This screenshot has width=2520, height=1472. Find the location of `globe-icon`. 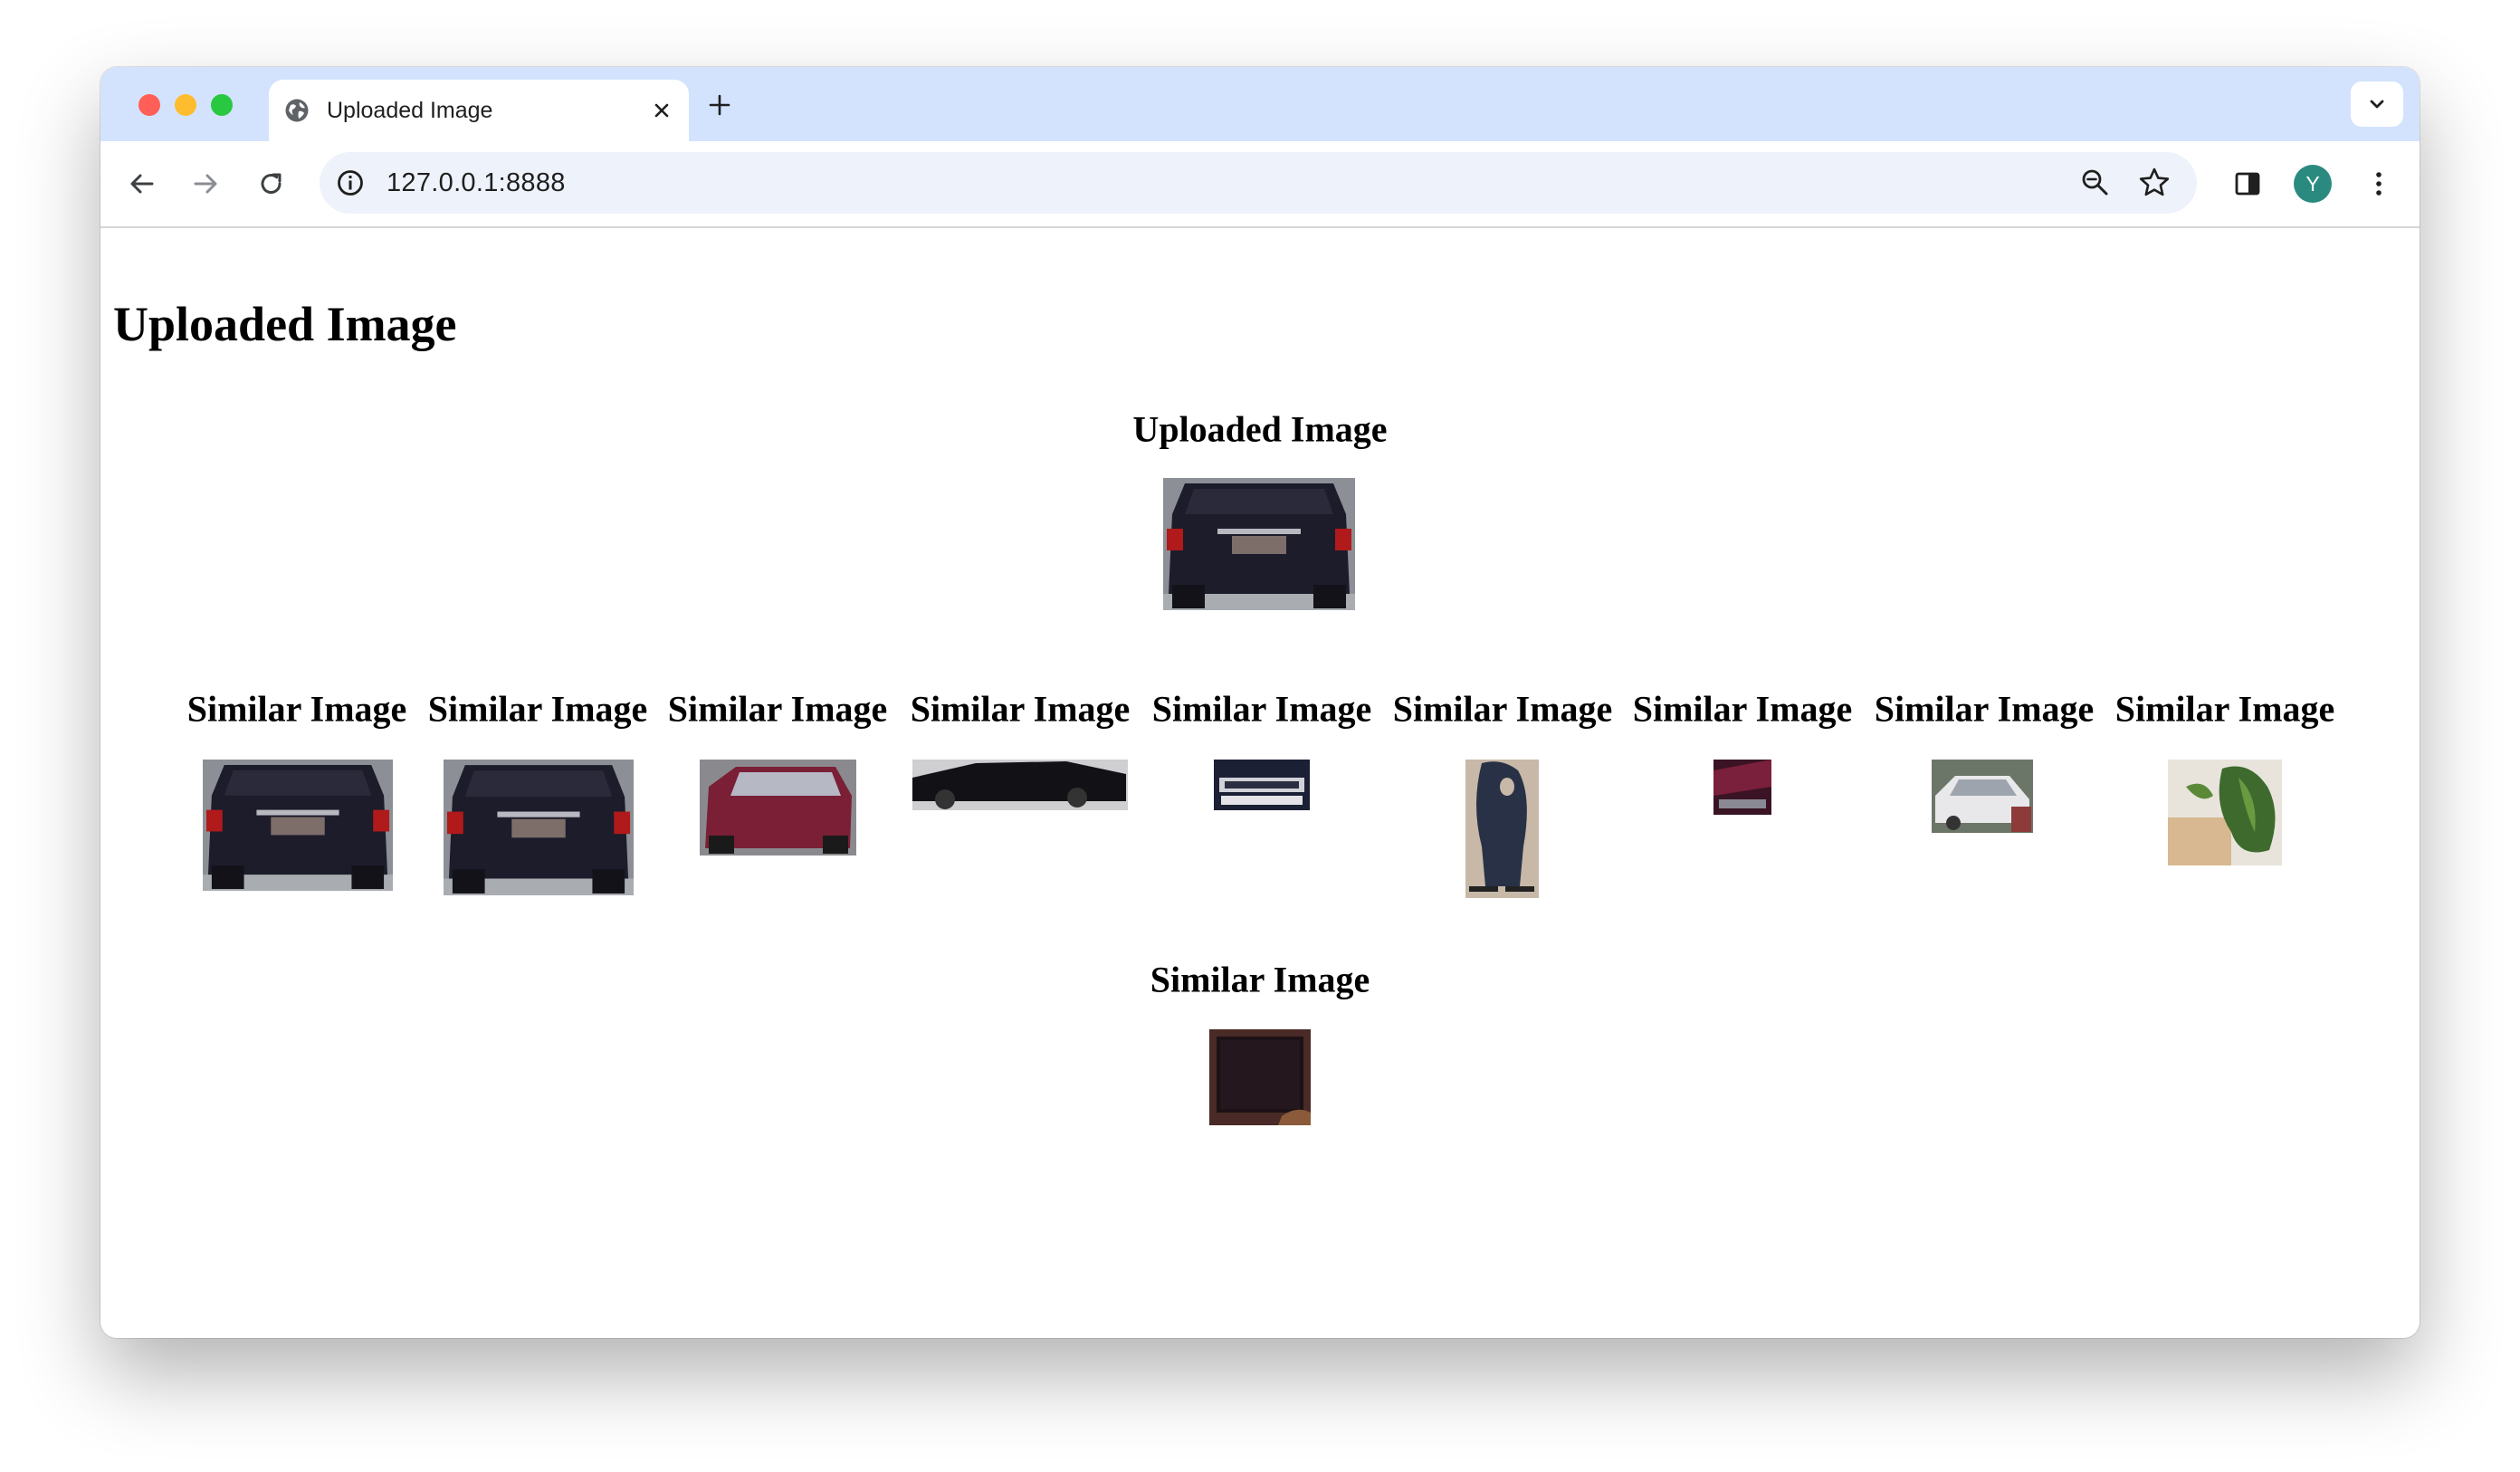

globe-icon is located at coordinates (297, 110).